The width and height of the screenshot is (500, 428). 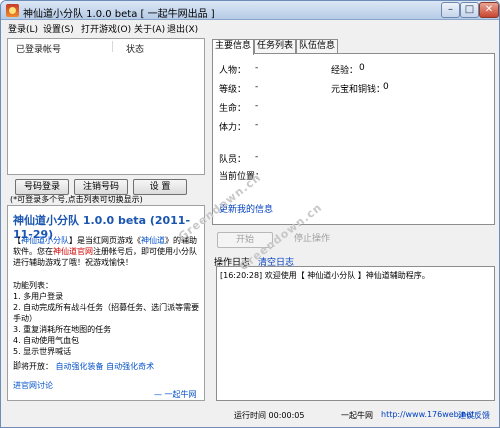 What do you see at coordinates (101, 187) in the screenshot?
I see `logout-button: 注销号码` at bounding box center [101, 187].